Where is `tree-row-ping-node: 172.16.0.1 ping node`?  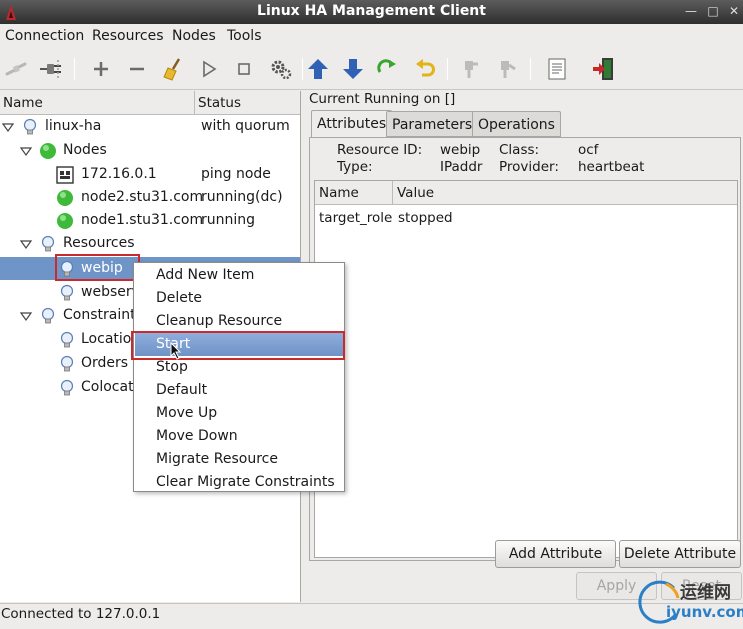
tree-row-ping-node: 172.16.0.1 ping node is located at coordinates (150, 174).